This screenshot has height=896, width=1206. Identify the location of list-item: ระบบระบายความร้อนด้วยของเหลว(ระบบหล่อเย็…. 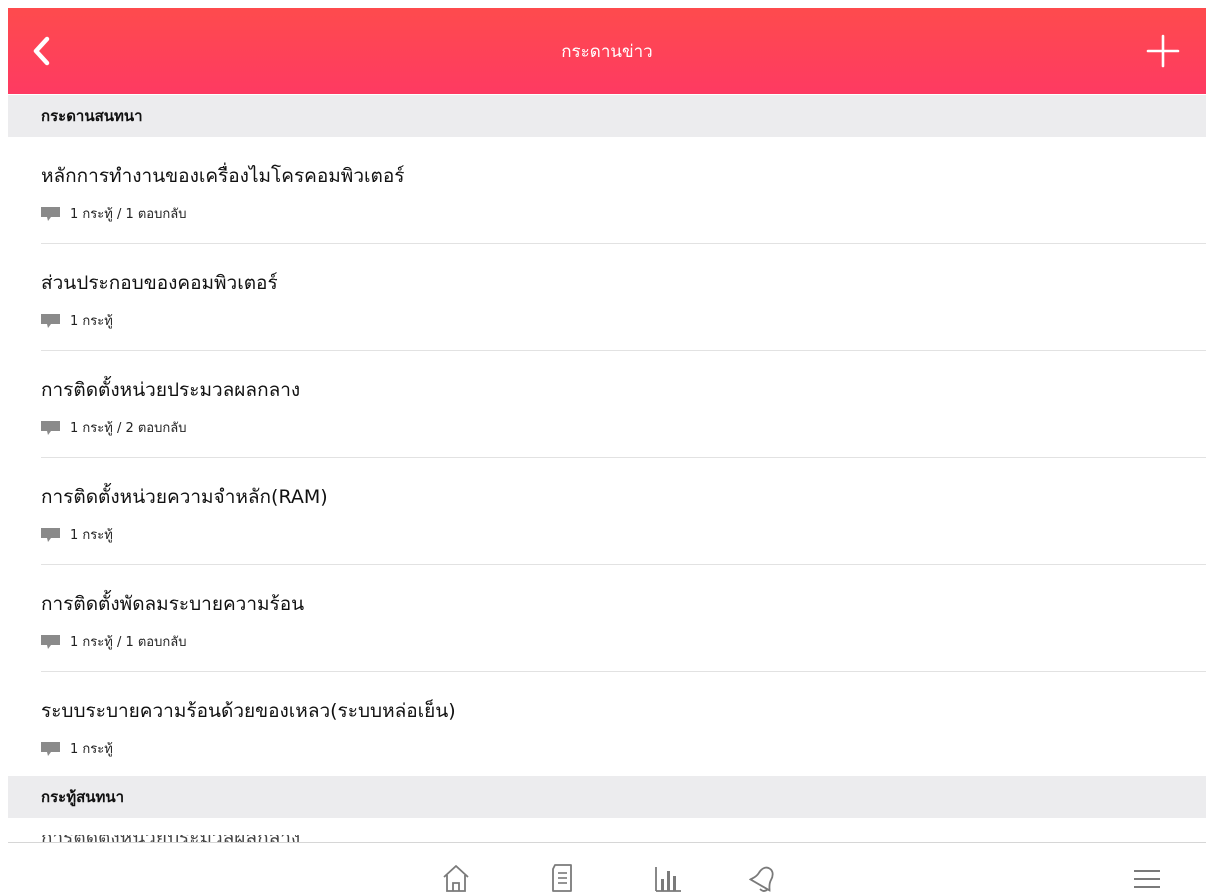
(607, 725).